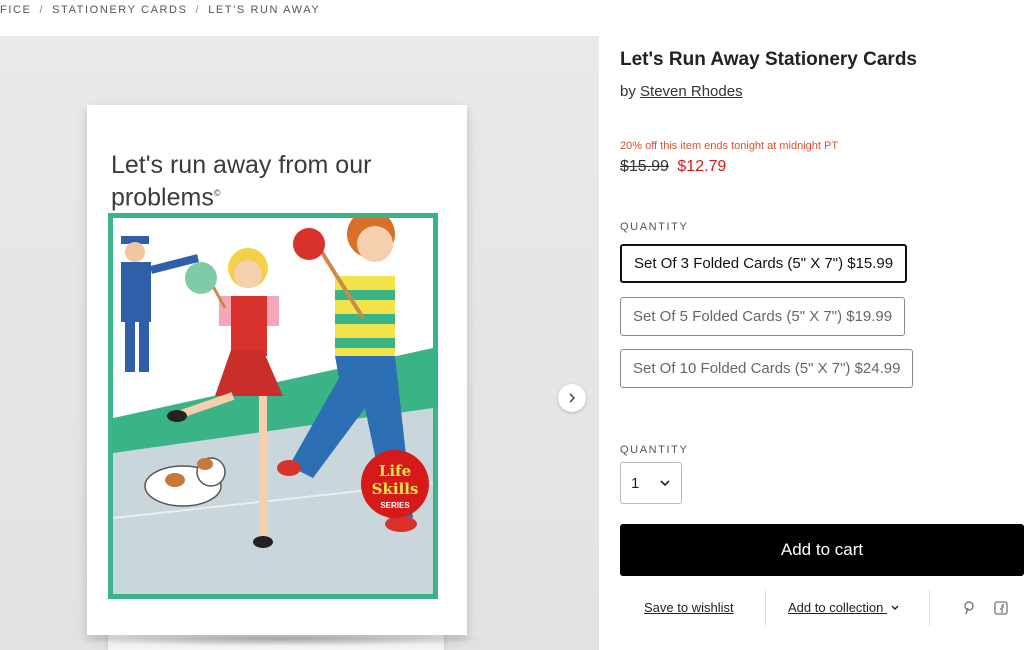 This screenshot has width=1024, height=650. I want to click on add-to-cart-button: Add to cart, so click(822, 550).